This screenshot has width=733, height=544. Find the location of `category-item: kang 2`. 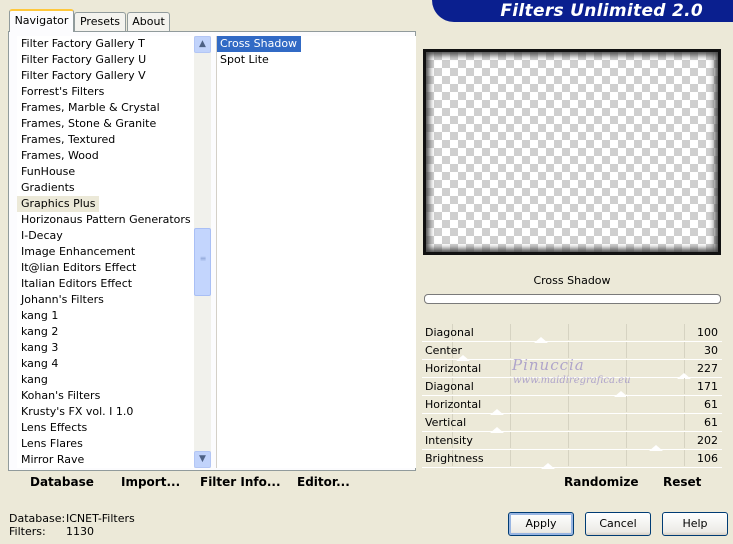

category-item: kang 2 is located at coordinates (105, 332).